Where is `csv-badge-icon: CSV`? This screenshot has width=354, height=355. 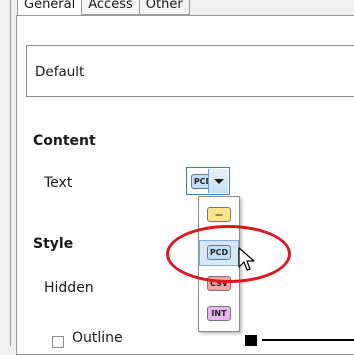
csv-badge-icon: CSV is located at coordinates (219, 283).